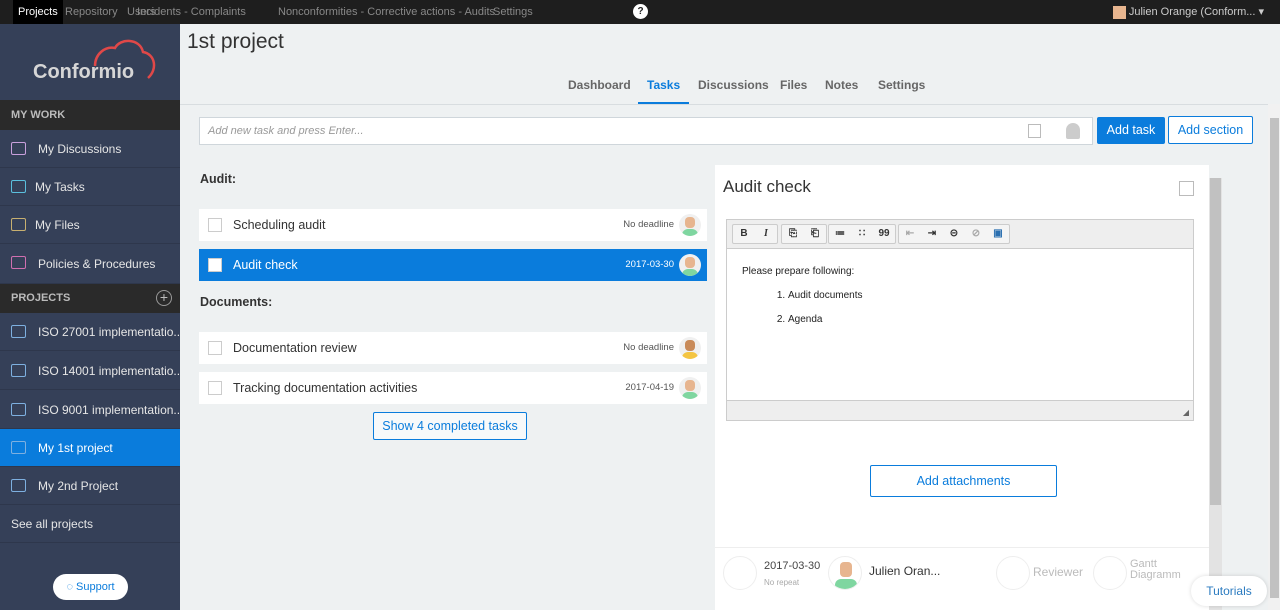 The image size is (1280, 610). Describe the element at coordinates (453, 265) in the screenshot. I see `task-row-selected: Audit check 2017-03-30` at that location.